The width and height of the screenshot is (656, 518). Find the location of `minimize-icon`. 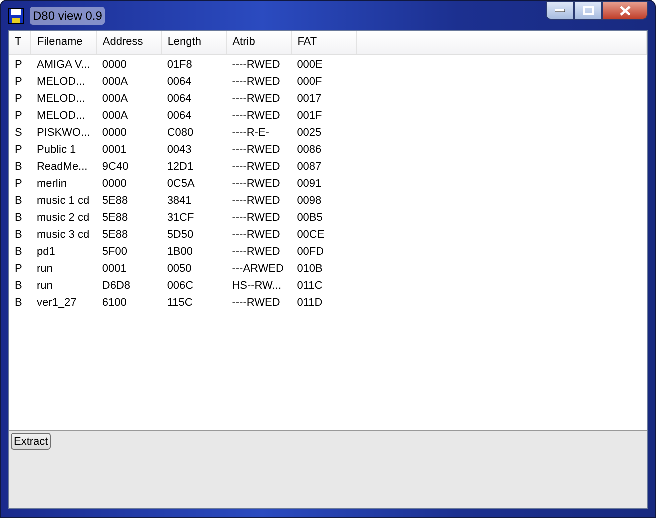

minimize-icon is located at coordinates (560, 10).